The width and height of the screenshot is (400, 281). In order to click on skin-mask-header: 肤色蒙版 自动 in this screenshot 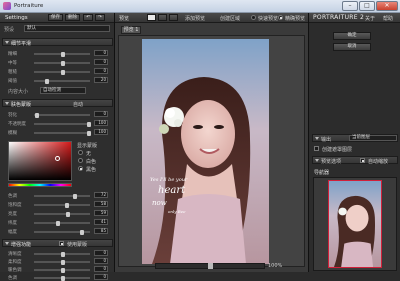, I will do `click(57, 103)`.